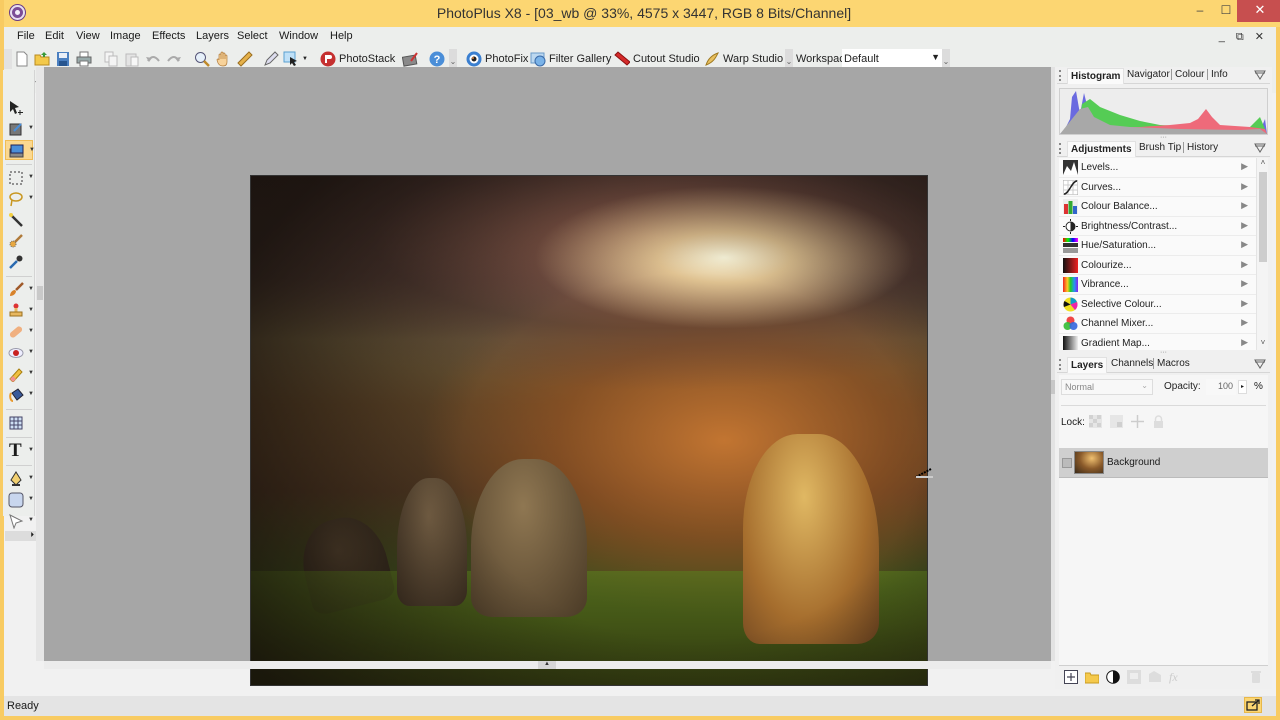 Image resolution: width=1280 pixels, height=720 pixels. I want to click on lock-position-icon, so click(1137, 421).